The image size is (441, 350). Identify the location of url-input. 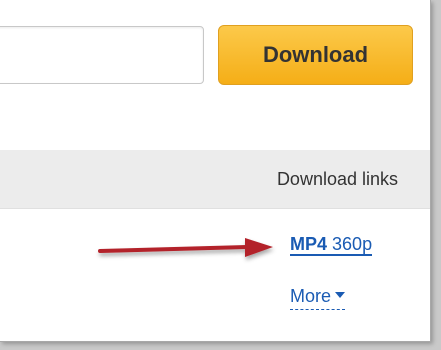
(102, 55).